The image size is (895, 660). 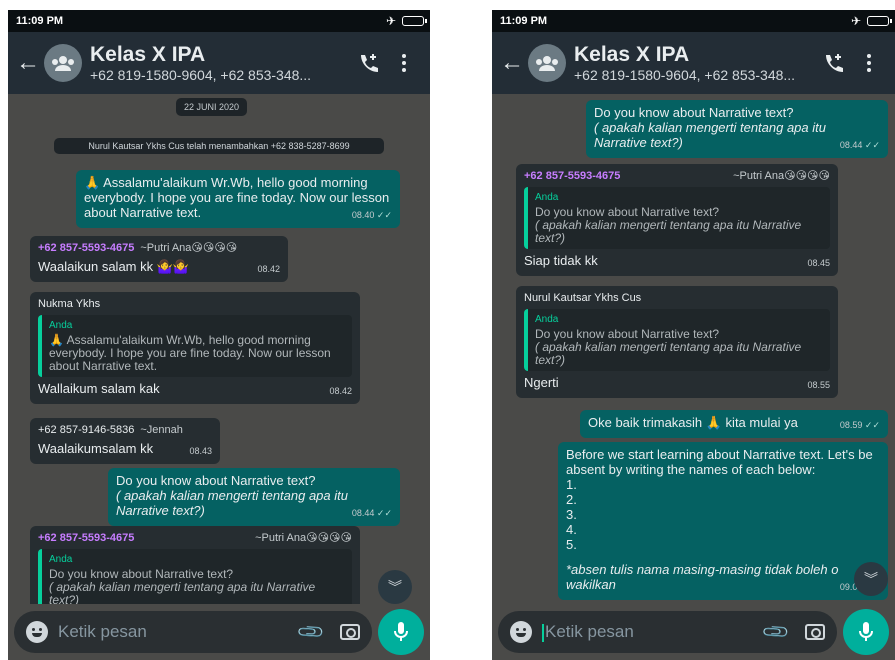 What do you see at coordinates (571, 544) in the screenshot?
I see `list-item: 5.` at bounding box center [571, 544].